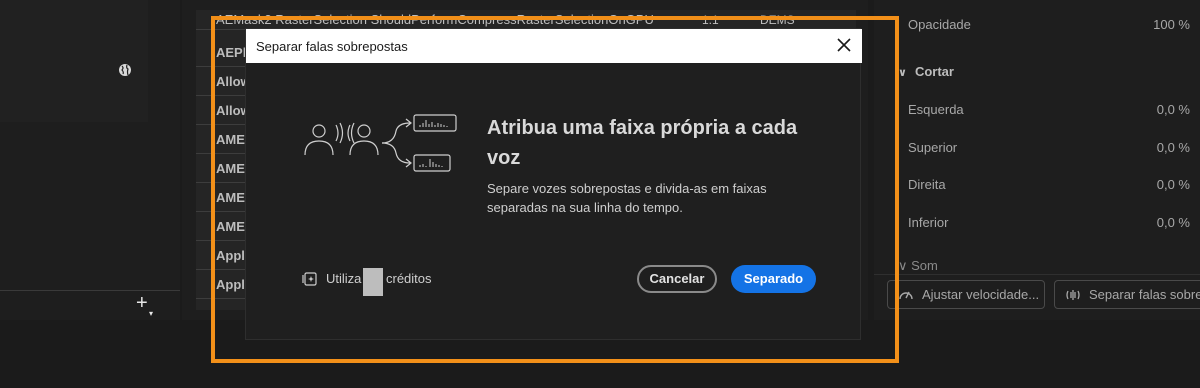 This screenshot has height=388, width=1200. I want to click on left-panel: + ▾, so click(90, 160).